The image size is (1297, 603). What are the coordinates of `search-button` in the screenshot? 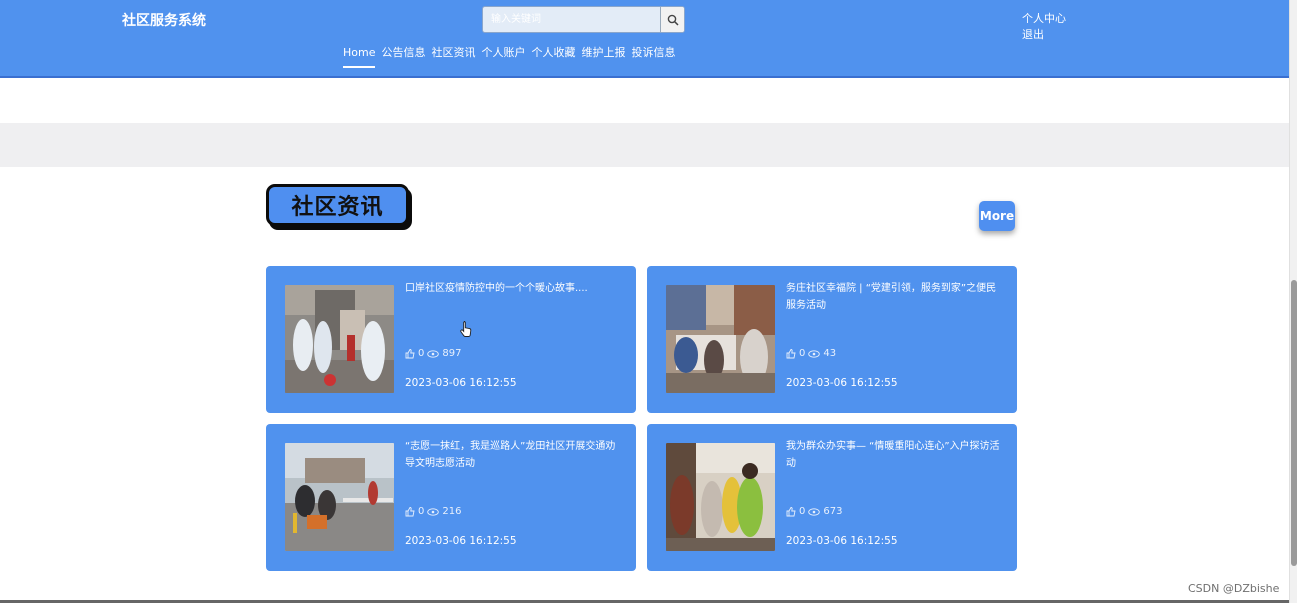 It's located at (672, 19).